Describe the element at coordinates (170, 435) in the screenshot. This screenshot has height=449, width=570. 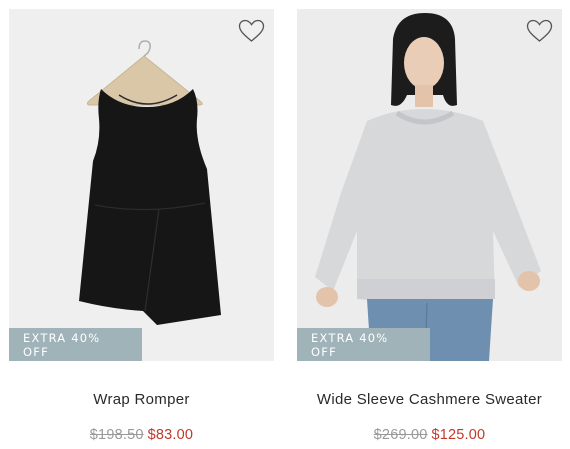
I see `sale-price: $83.00` at that location.